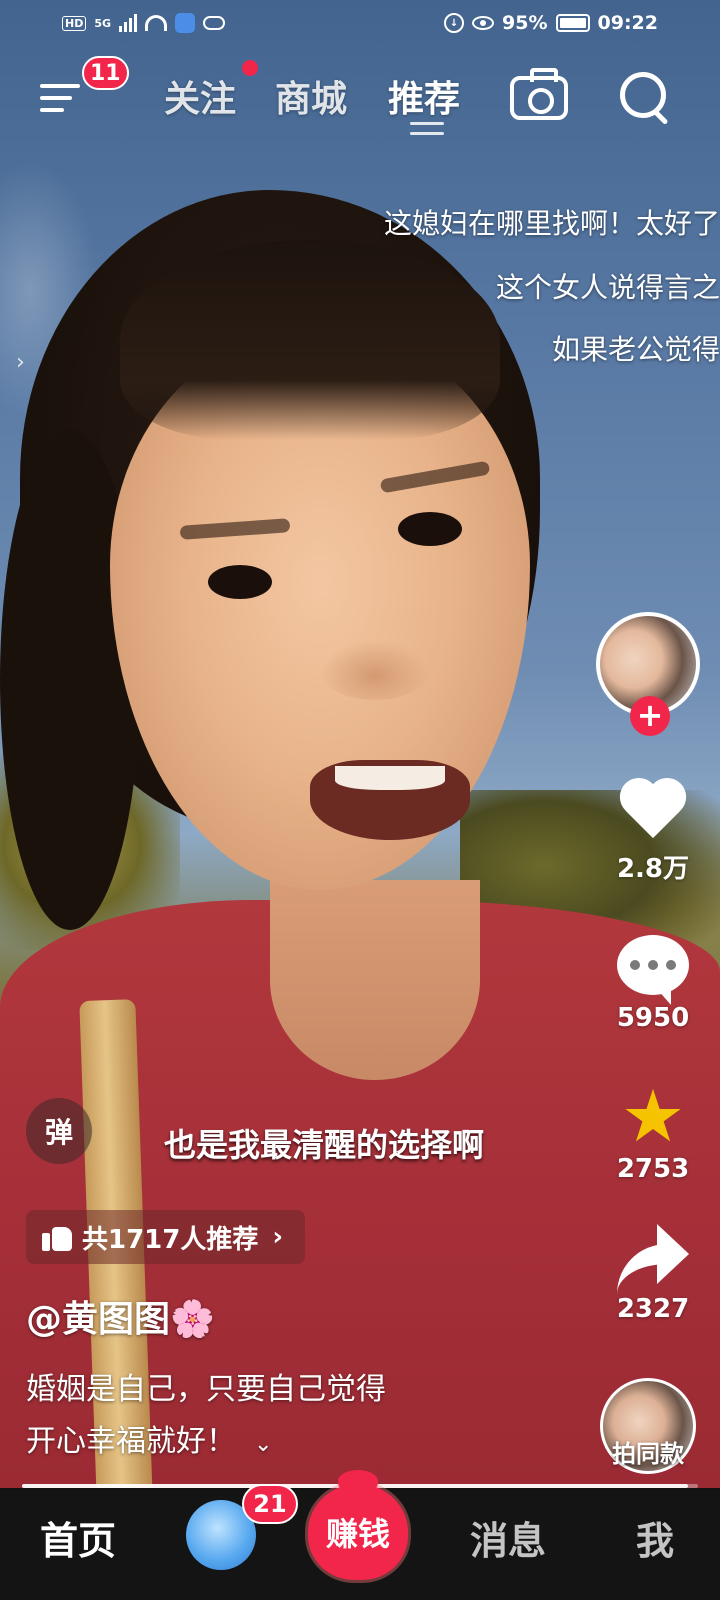 The image size is (720, 1600). Describe the element at coordinates (360, 23) in the screenshot. I see `status-bar: HD 5G ↓ 95% 09:22` at that location.